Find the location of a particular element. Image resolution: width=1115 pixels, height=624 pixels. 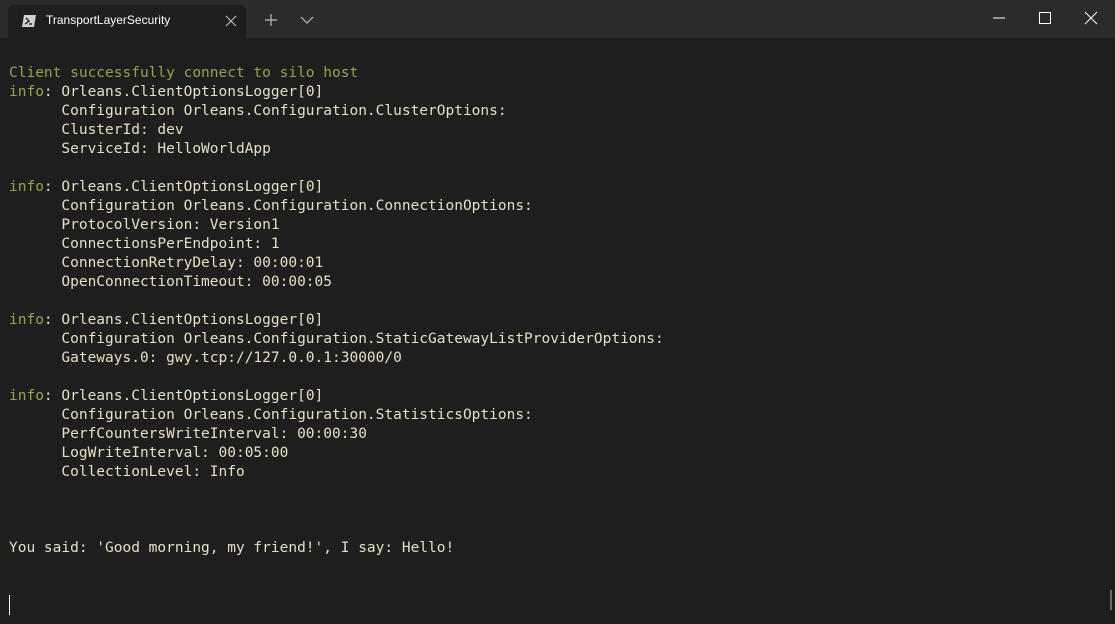

close-icon is located at coordinates (231, 21).